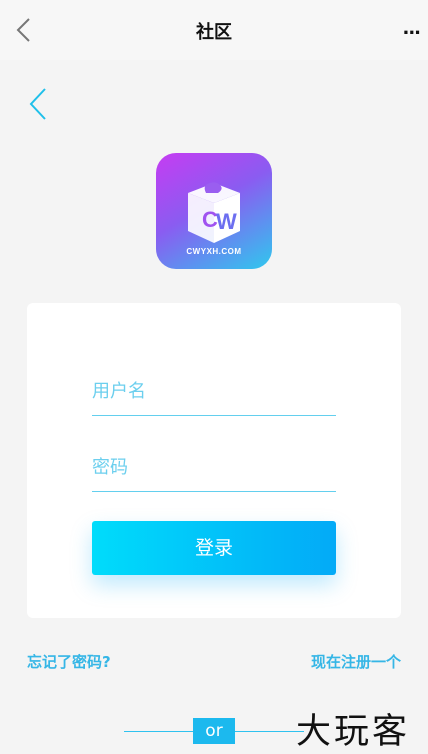 This screenshot has width=428, height=754. I want to click on password-field, so click(214, 468).